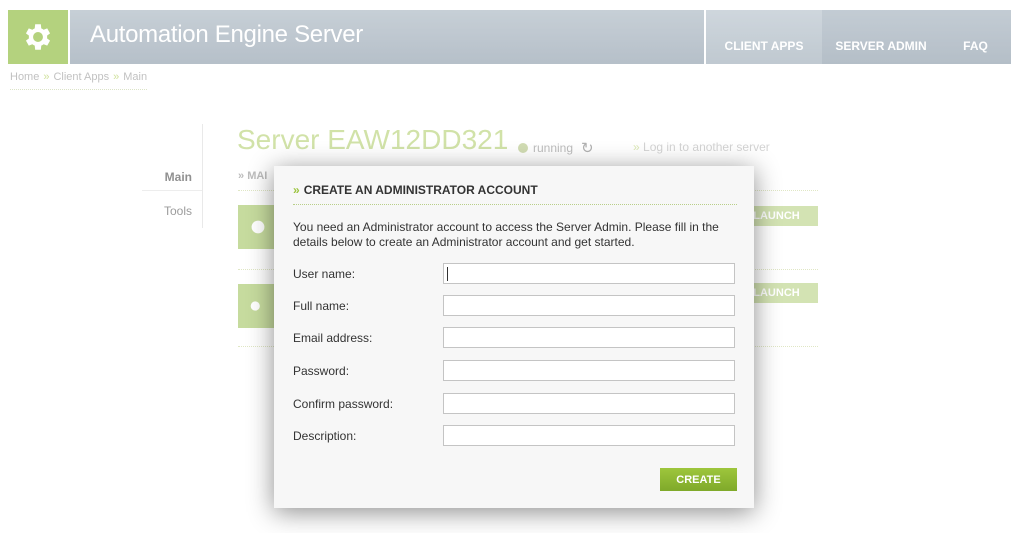 The width and height of the screenshot is (1011, 533). I want to click on form-row-confirm-password: Confirm password:, so click(515, 404).